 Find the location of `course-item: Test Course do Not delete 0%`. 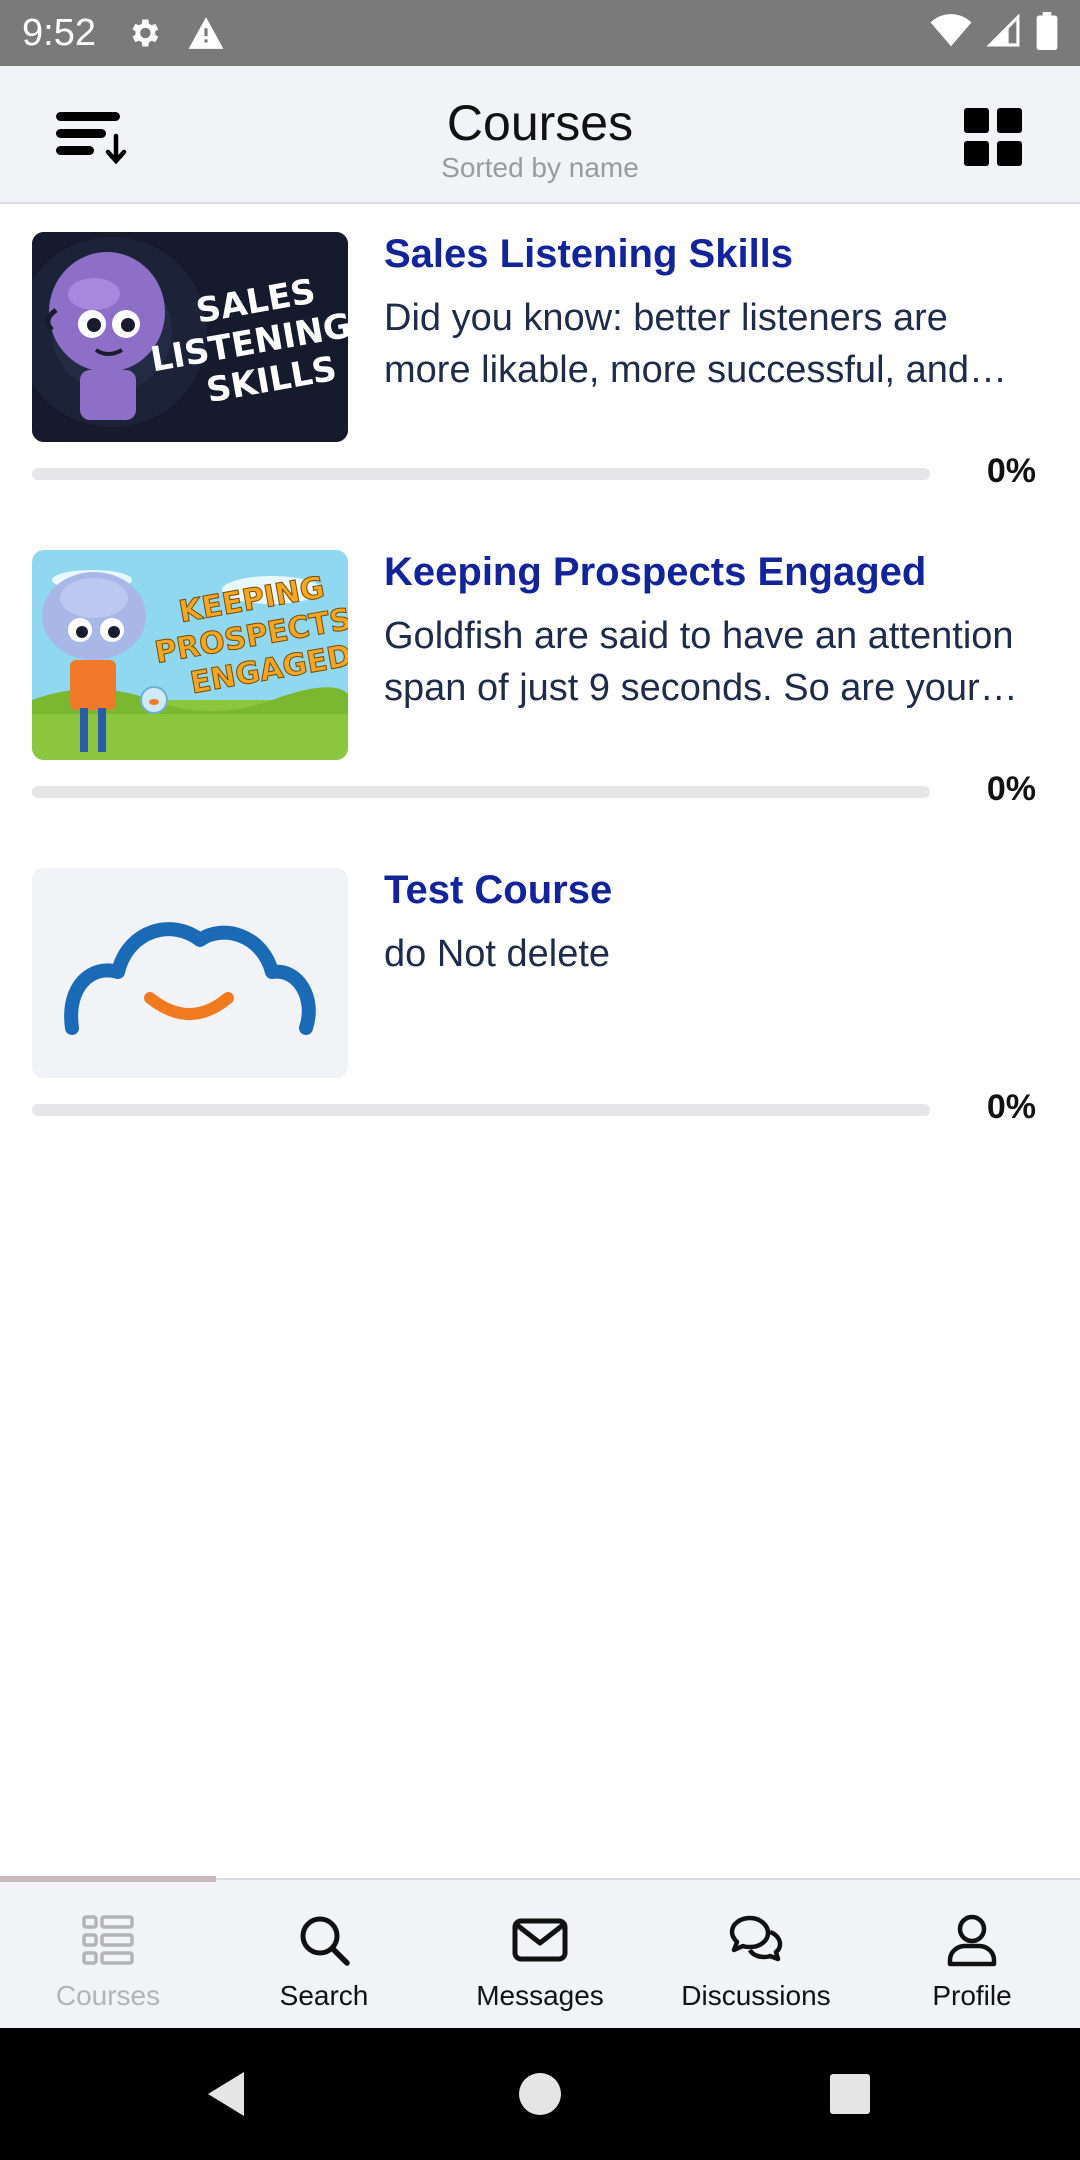

course-item: Test Course do Not delete 0% is located at coordinates (540, 1001).